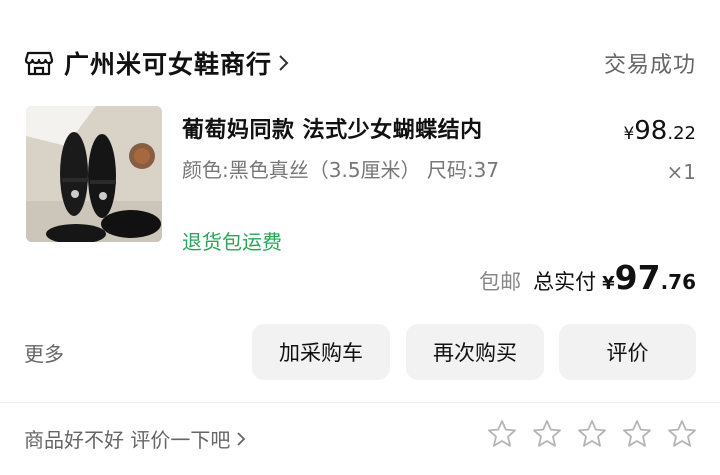 The height and width of the screenshot is (475, 720). What do you see at coordinates (127, 440) in the screenshot?
I see `review-prompt-text: 商品好不好 评价一下吧` at bounding box center [127, 440].